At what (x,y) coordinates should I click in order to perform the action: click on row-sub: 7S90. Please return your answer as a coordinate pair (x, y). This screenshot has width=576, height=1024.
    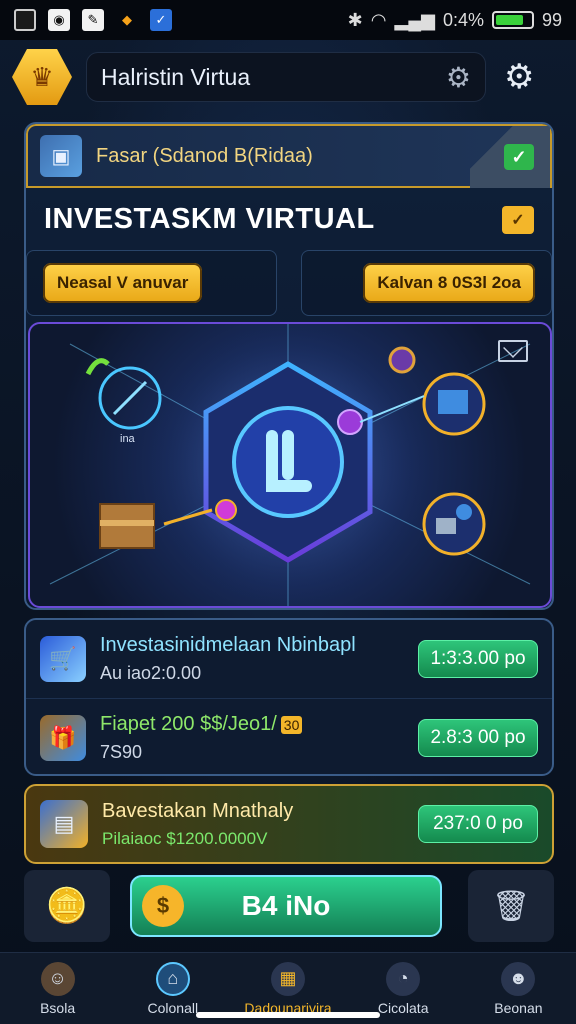
    Looking at the image, I should click on (121, 751).